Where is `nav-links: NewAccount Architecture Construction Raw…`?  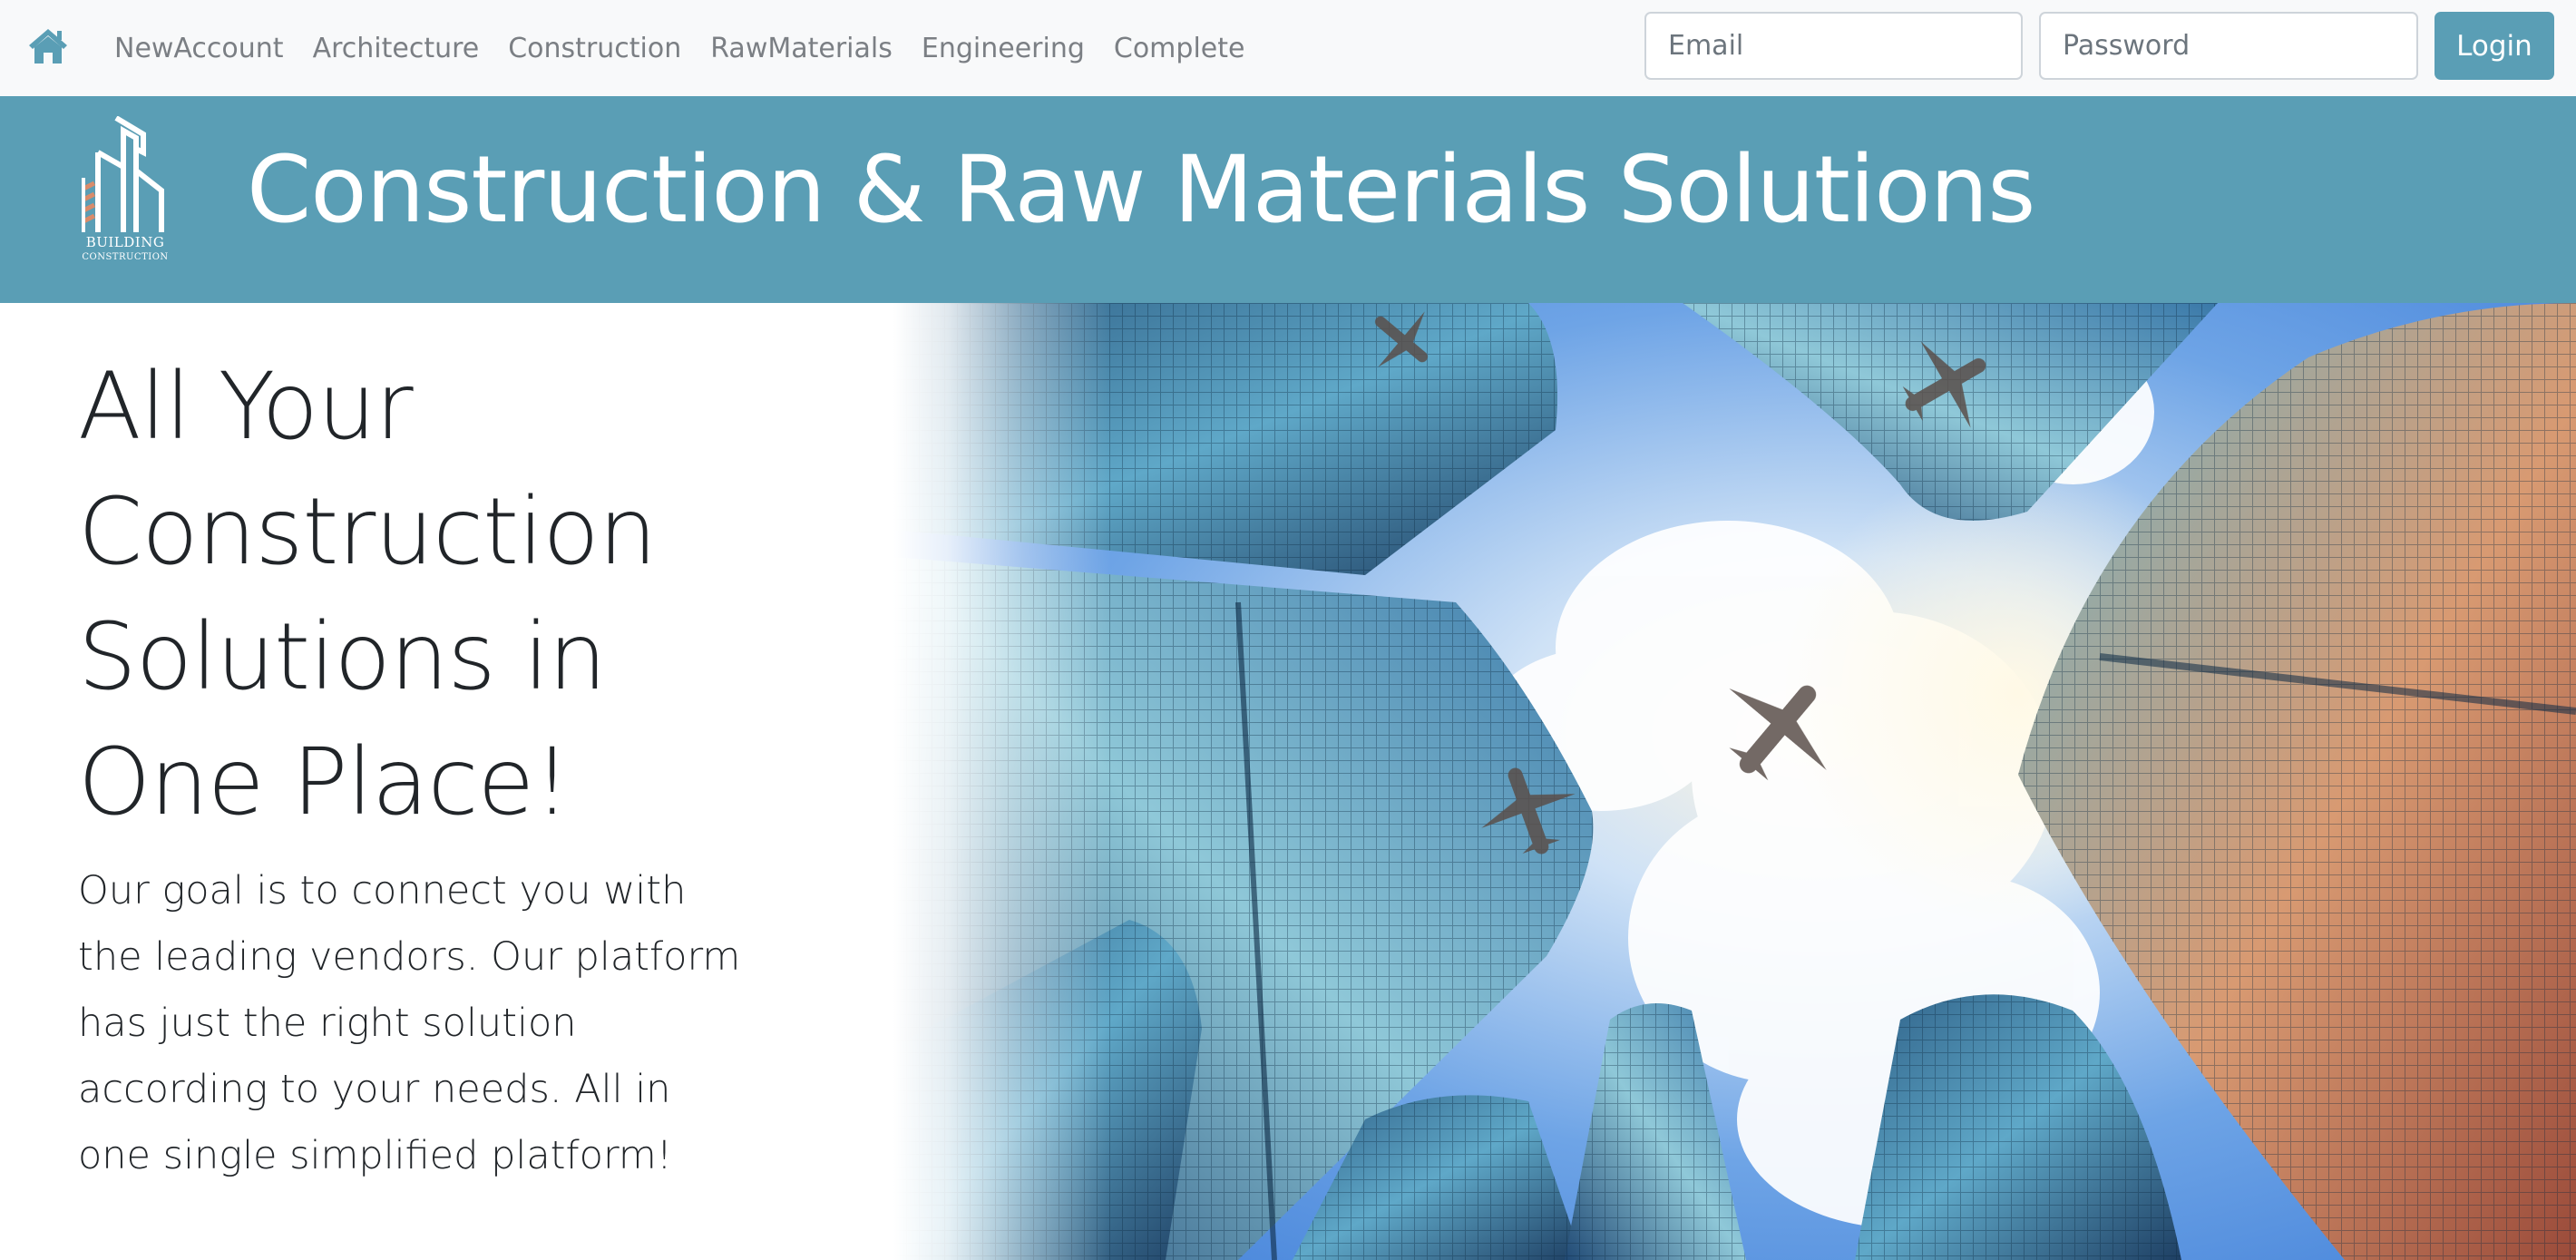 nav-links: NewAccount Architecture Construction Raw… is located at coordinates (679, 48).